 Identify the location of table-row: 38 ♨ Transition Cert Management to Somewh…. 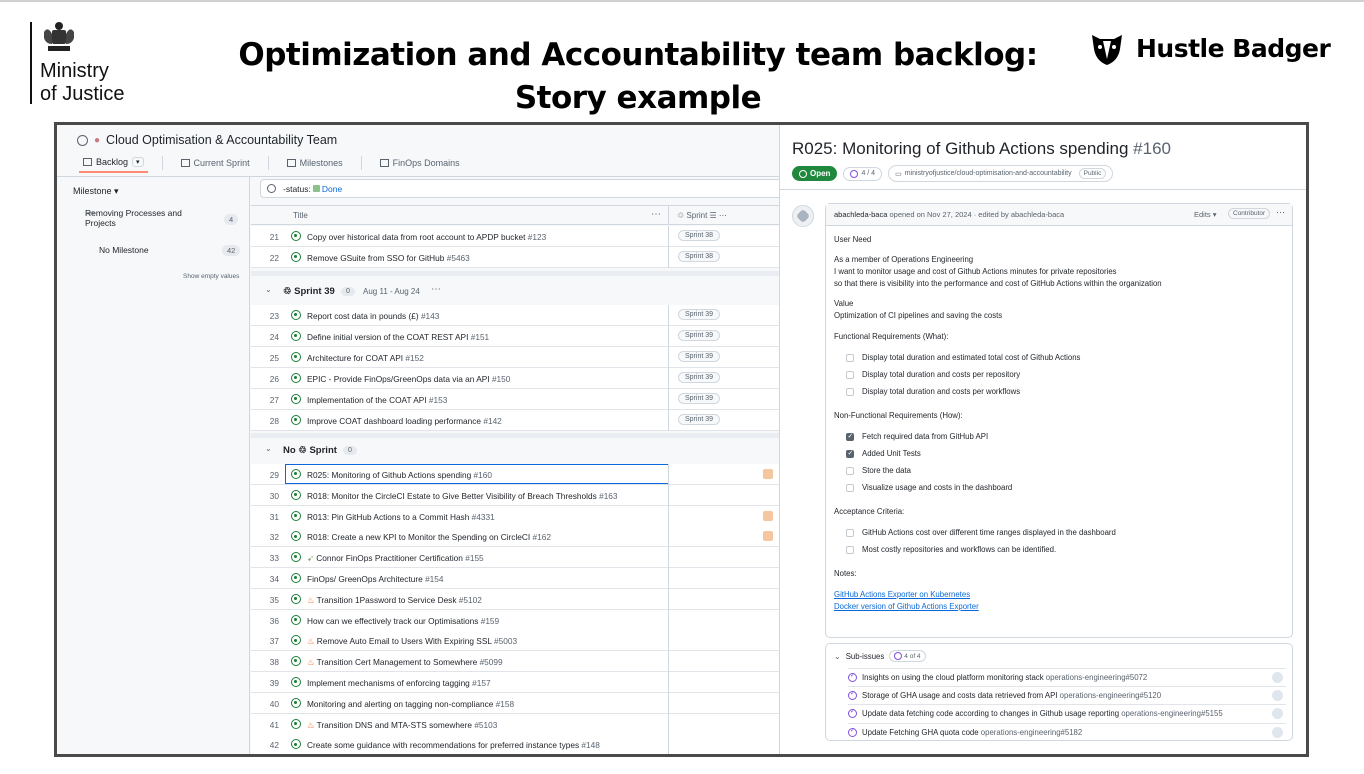
(515, 662).